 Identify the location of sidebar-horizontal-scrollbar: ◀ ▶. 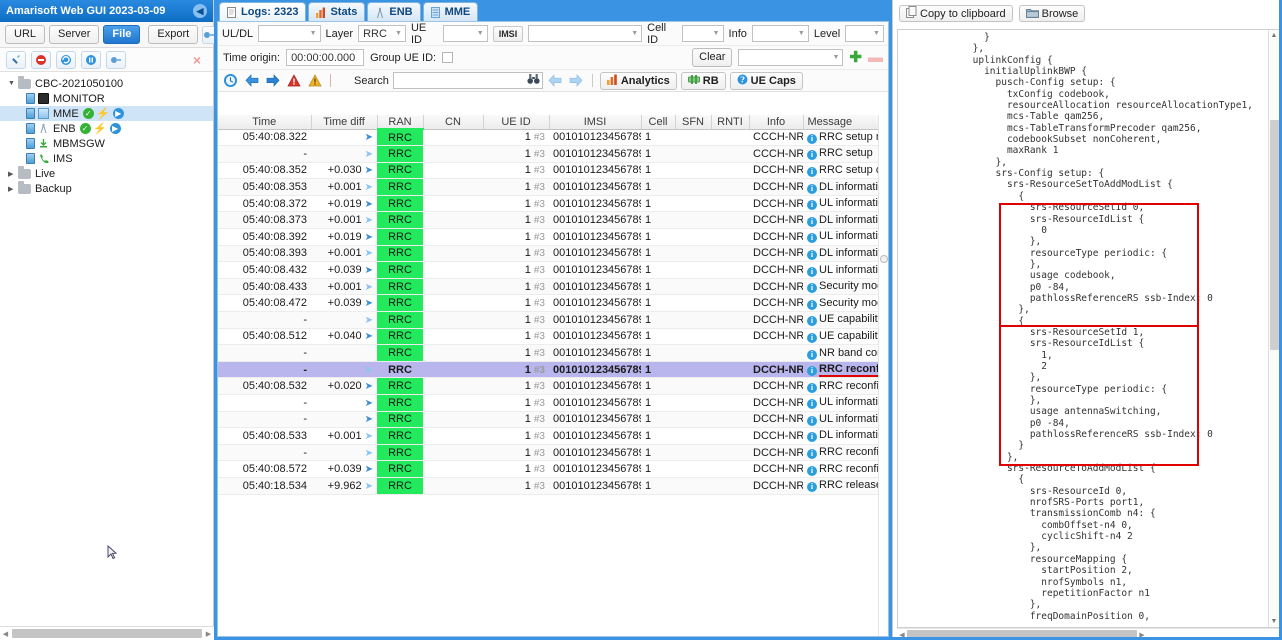
(107, 633).